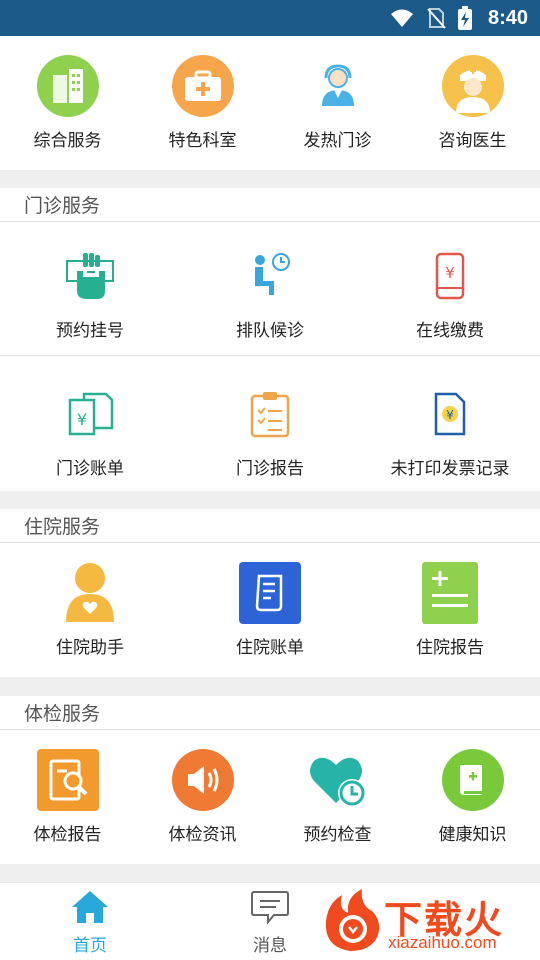  Describe the element at coordinates (90, 648) in the screenshot. I see `service-label: 住院助手` at that location.